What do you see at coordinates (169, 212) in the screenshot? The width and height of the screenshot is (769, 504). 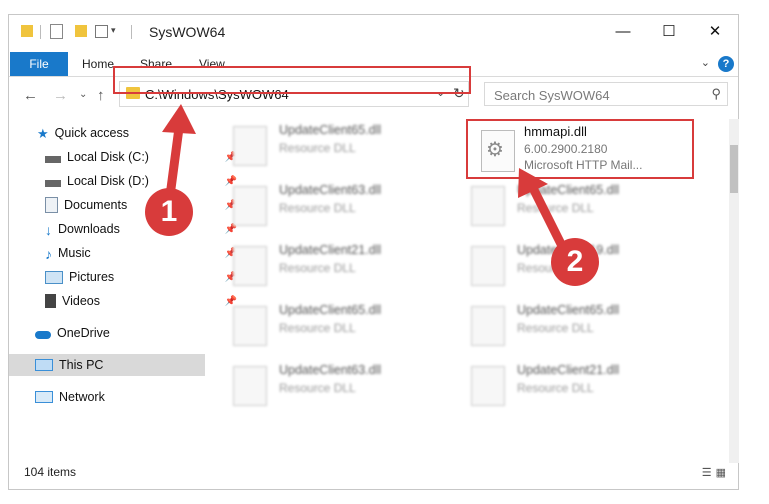 I see `step-1-badge: 1` at bounding box center [169, 212].